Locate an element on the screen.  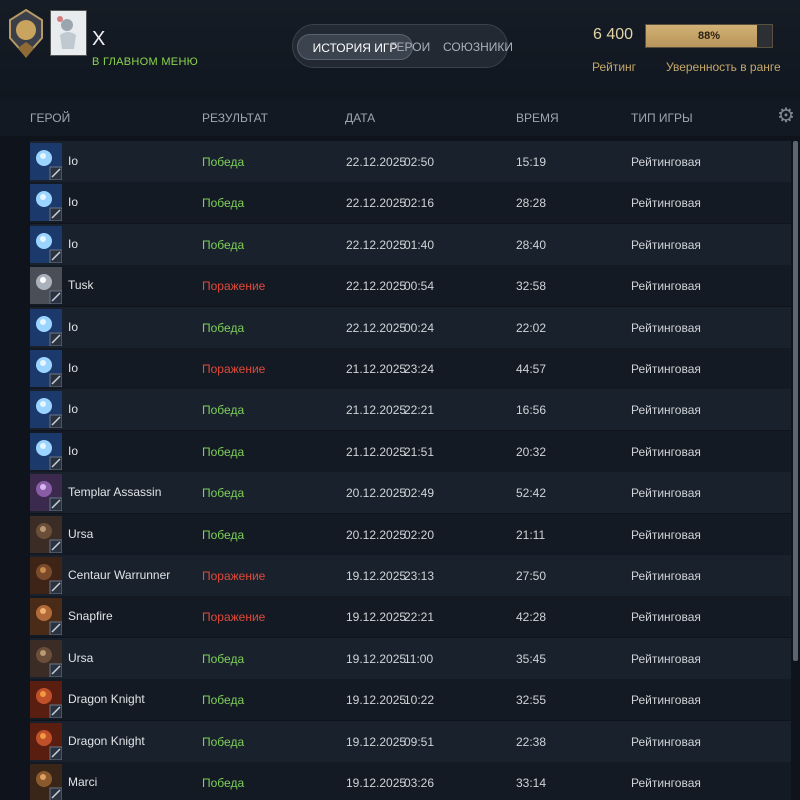
table-row: Io Победа 22.12.2025 00:24 22:02 Рейтинговая is located at coordinates (410, 327).